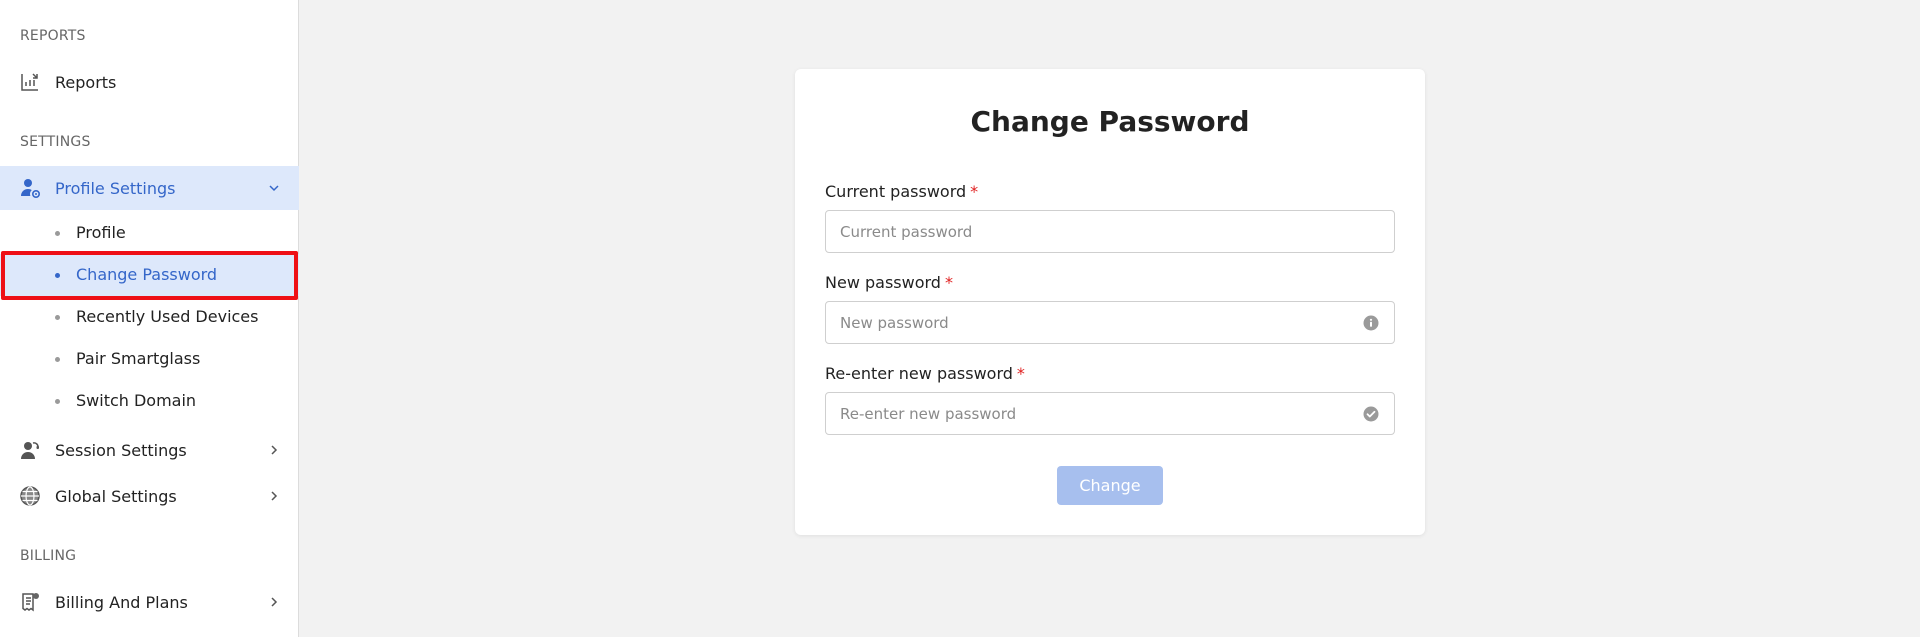 The image size is (1920, 637). I want to click on sidebar-item-billing-and-plans: Billing And Plans, so click(149, 602).